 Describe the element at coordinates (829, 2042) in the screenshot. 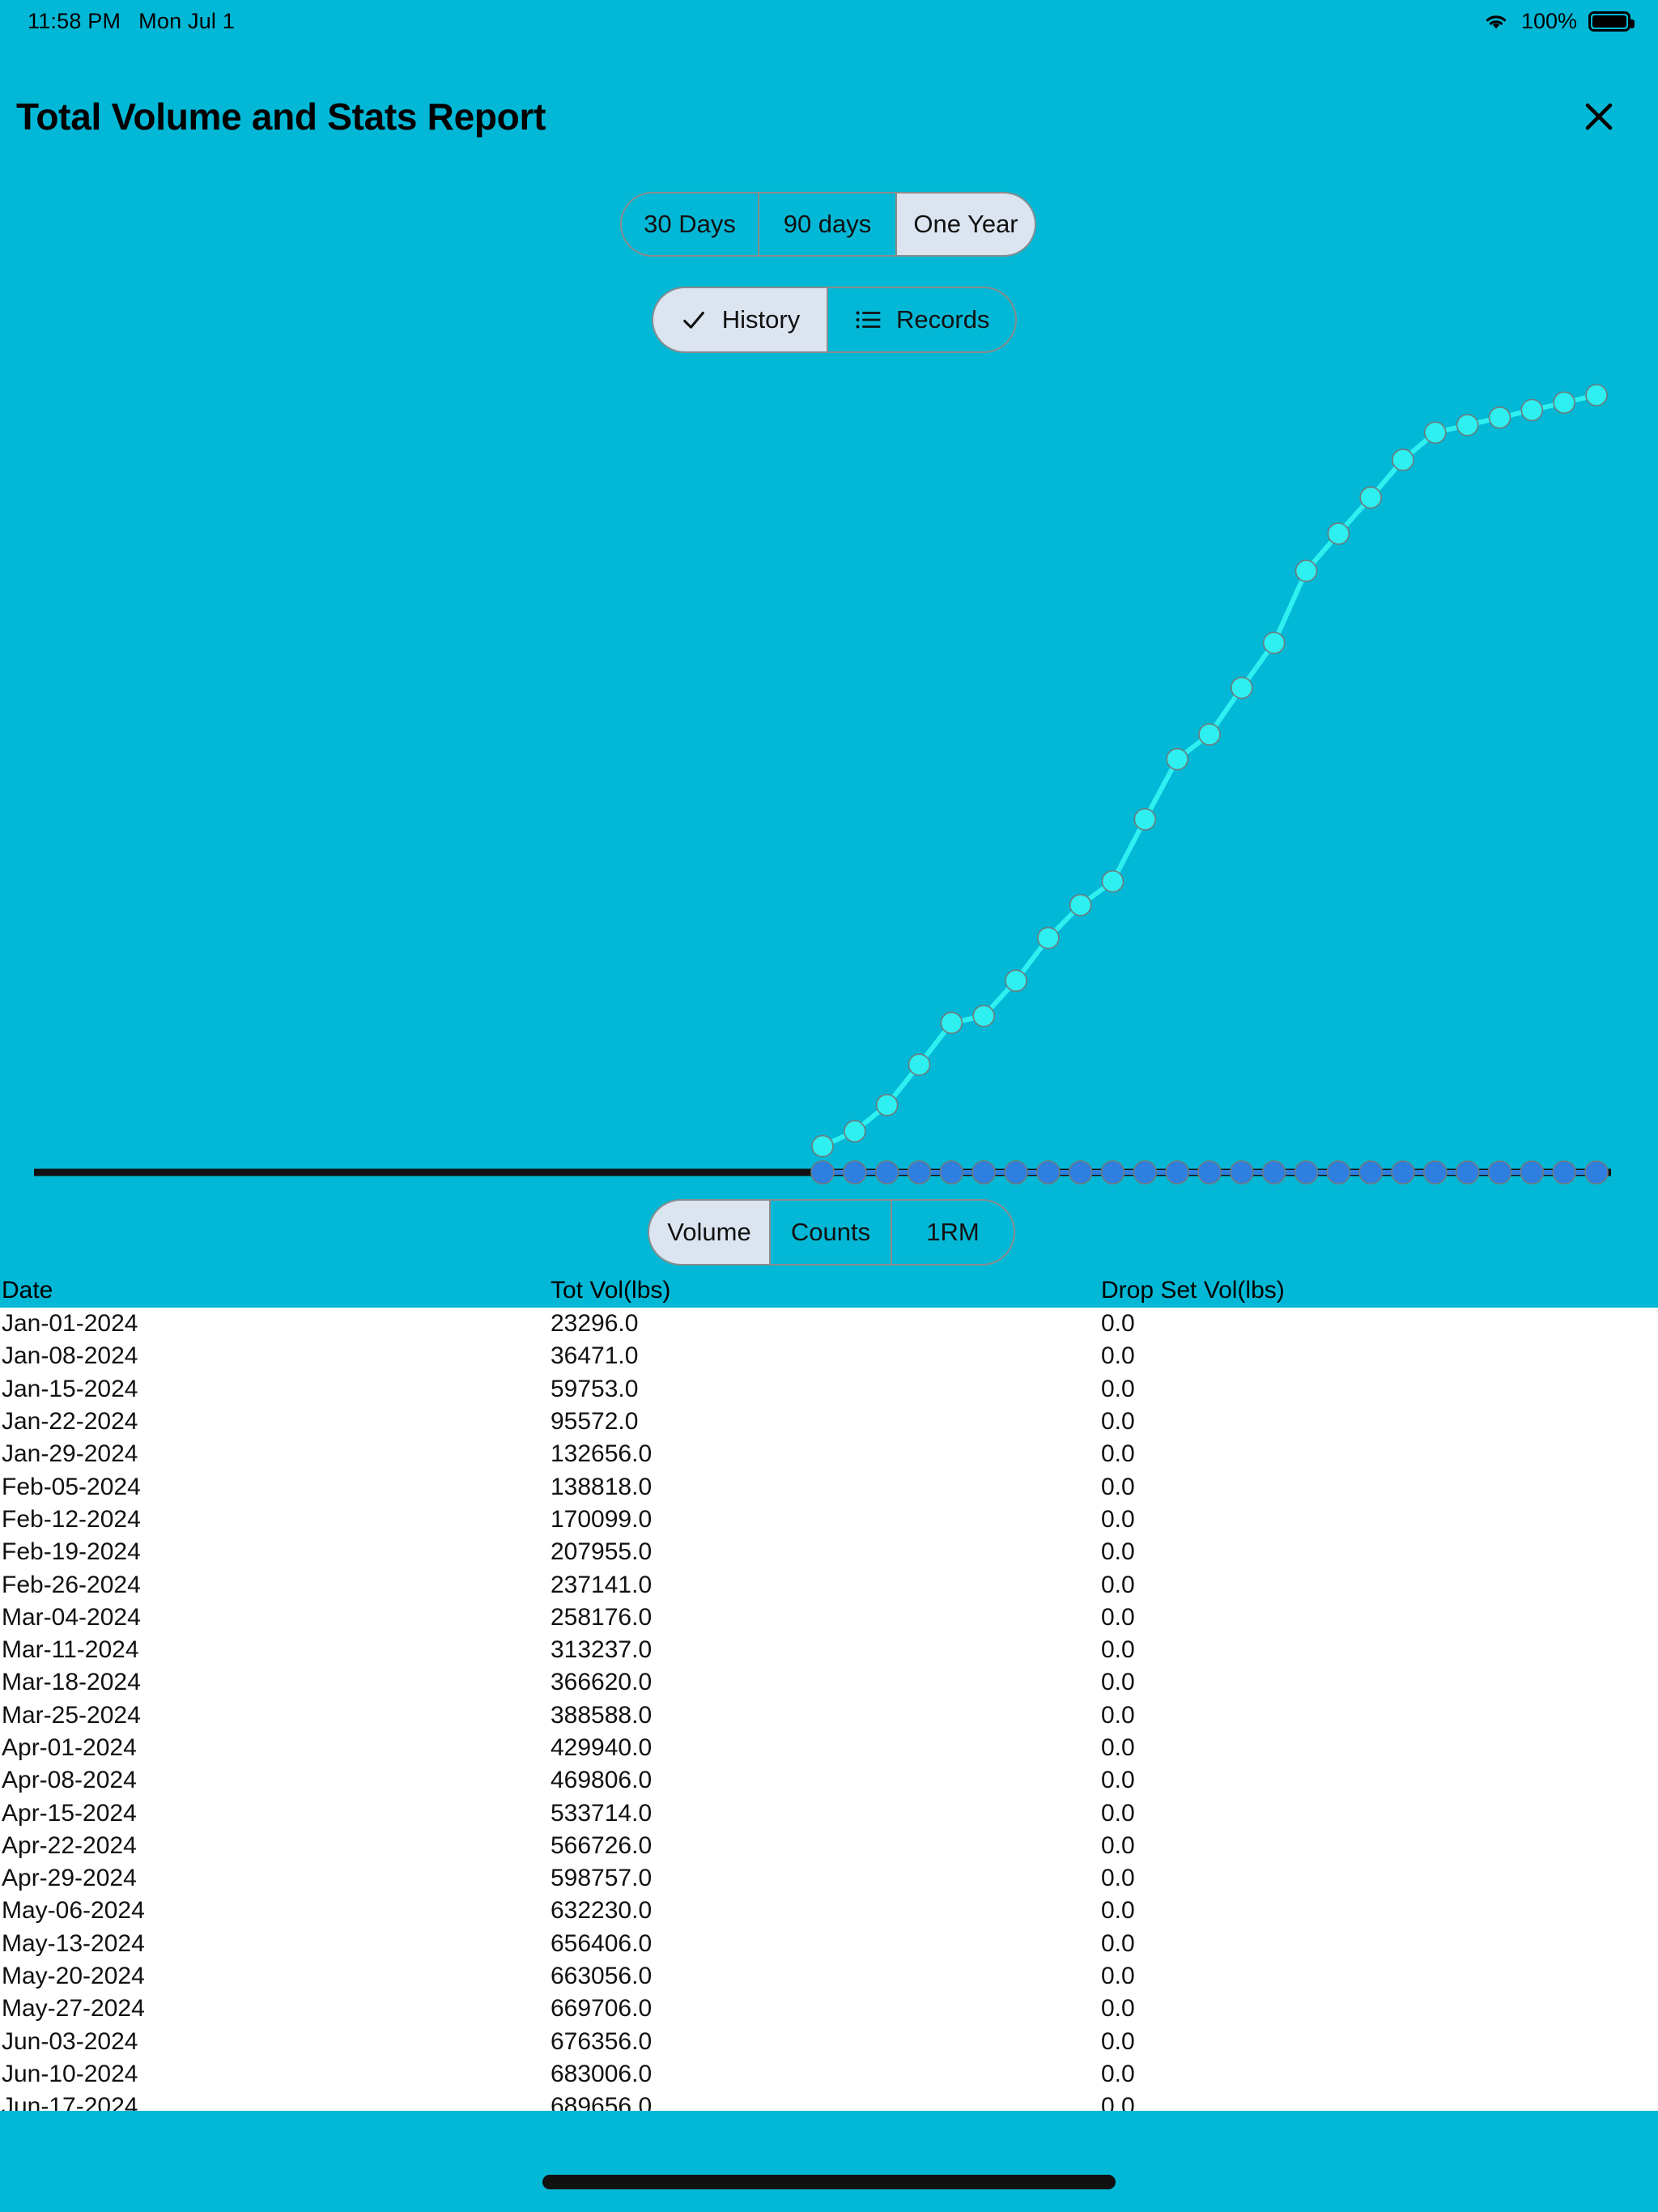

I see `table-row: Jun-03-2024 676356.0 0.0` at that location.